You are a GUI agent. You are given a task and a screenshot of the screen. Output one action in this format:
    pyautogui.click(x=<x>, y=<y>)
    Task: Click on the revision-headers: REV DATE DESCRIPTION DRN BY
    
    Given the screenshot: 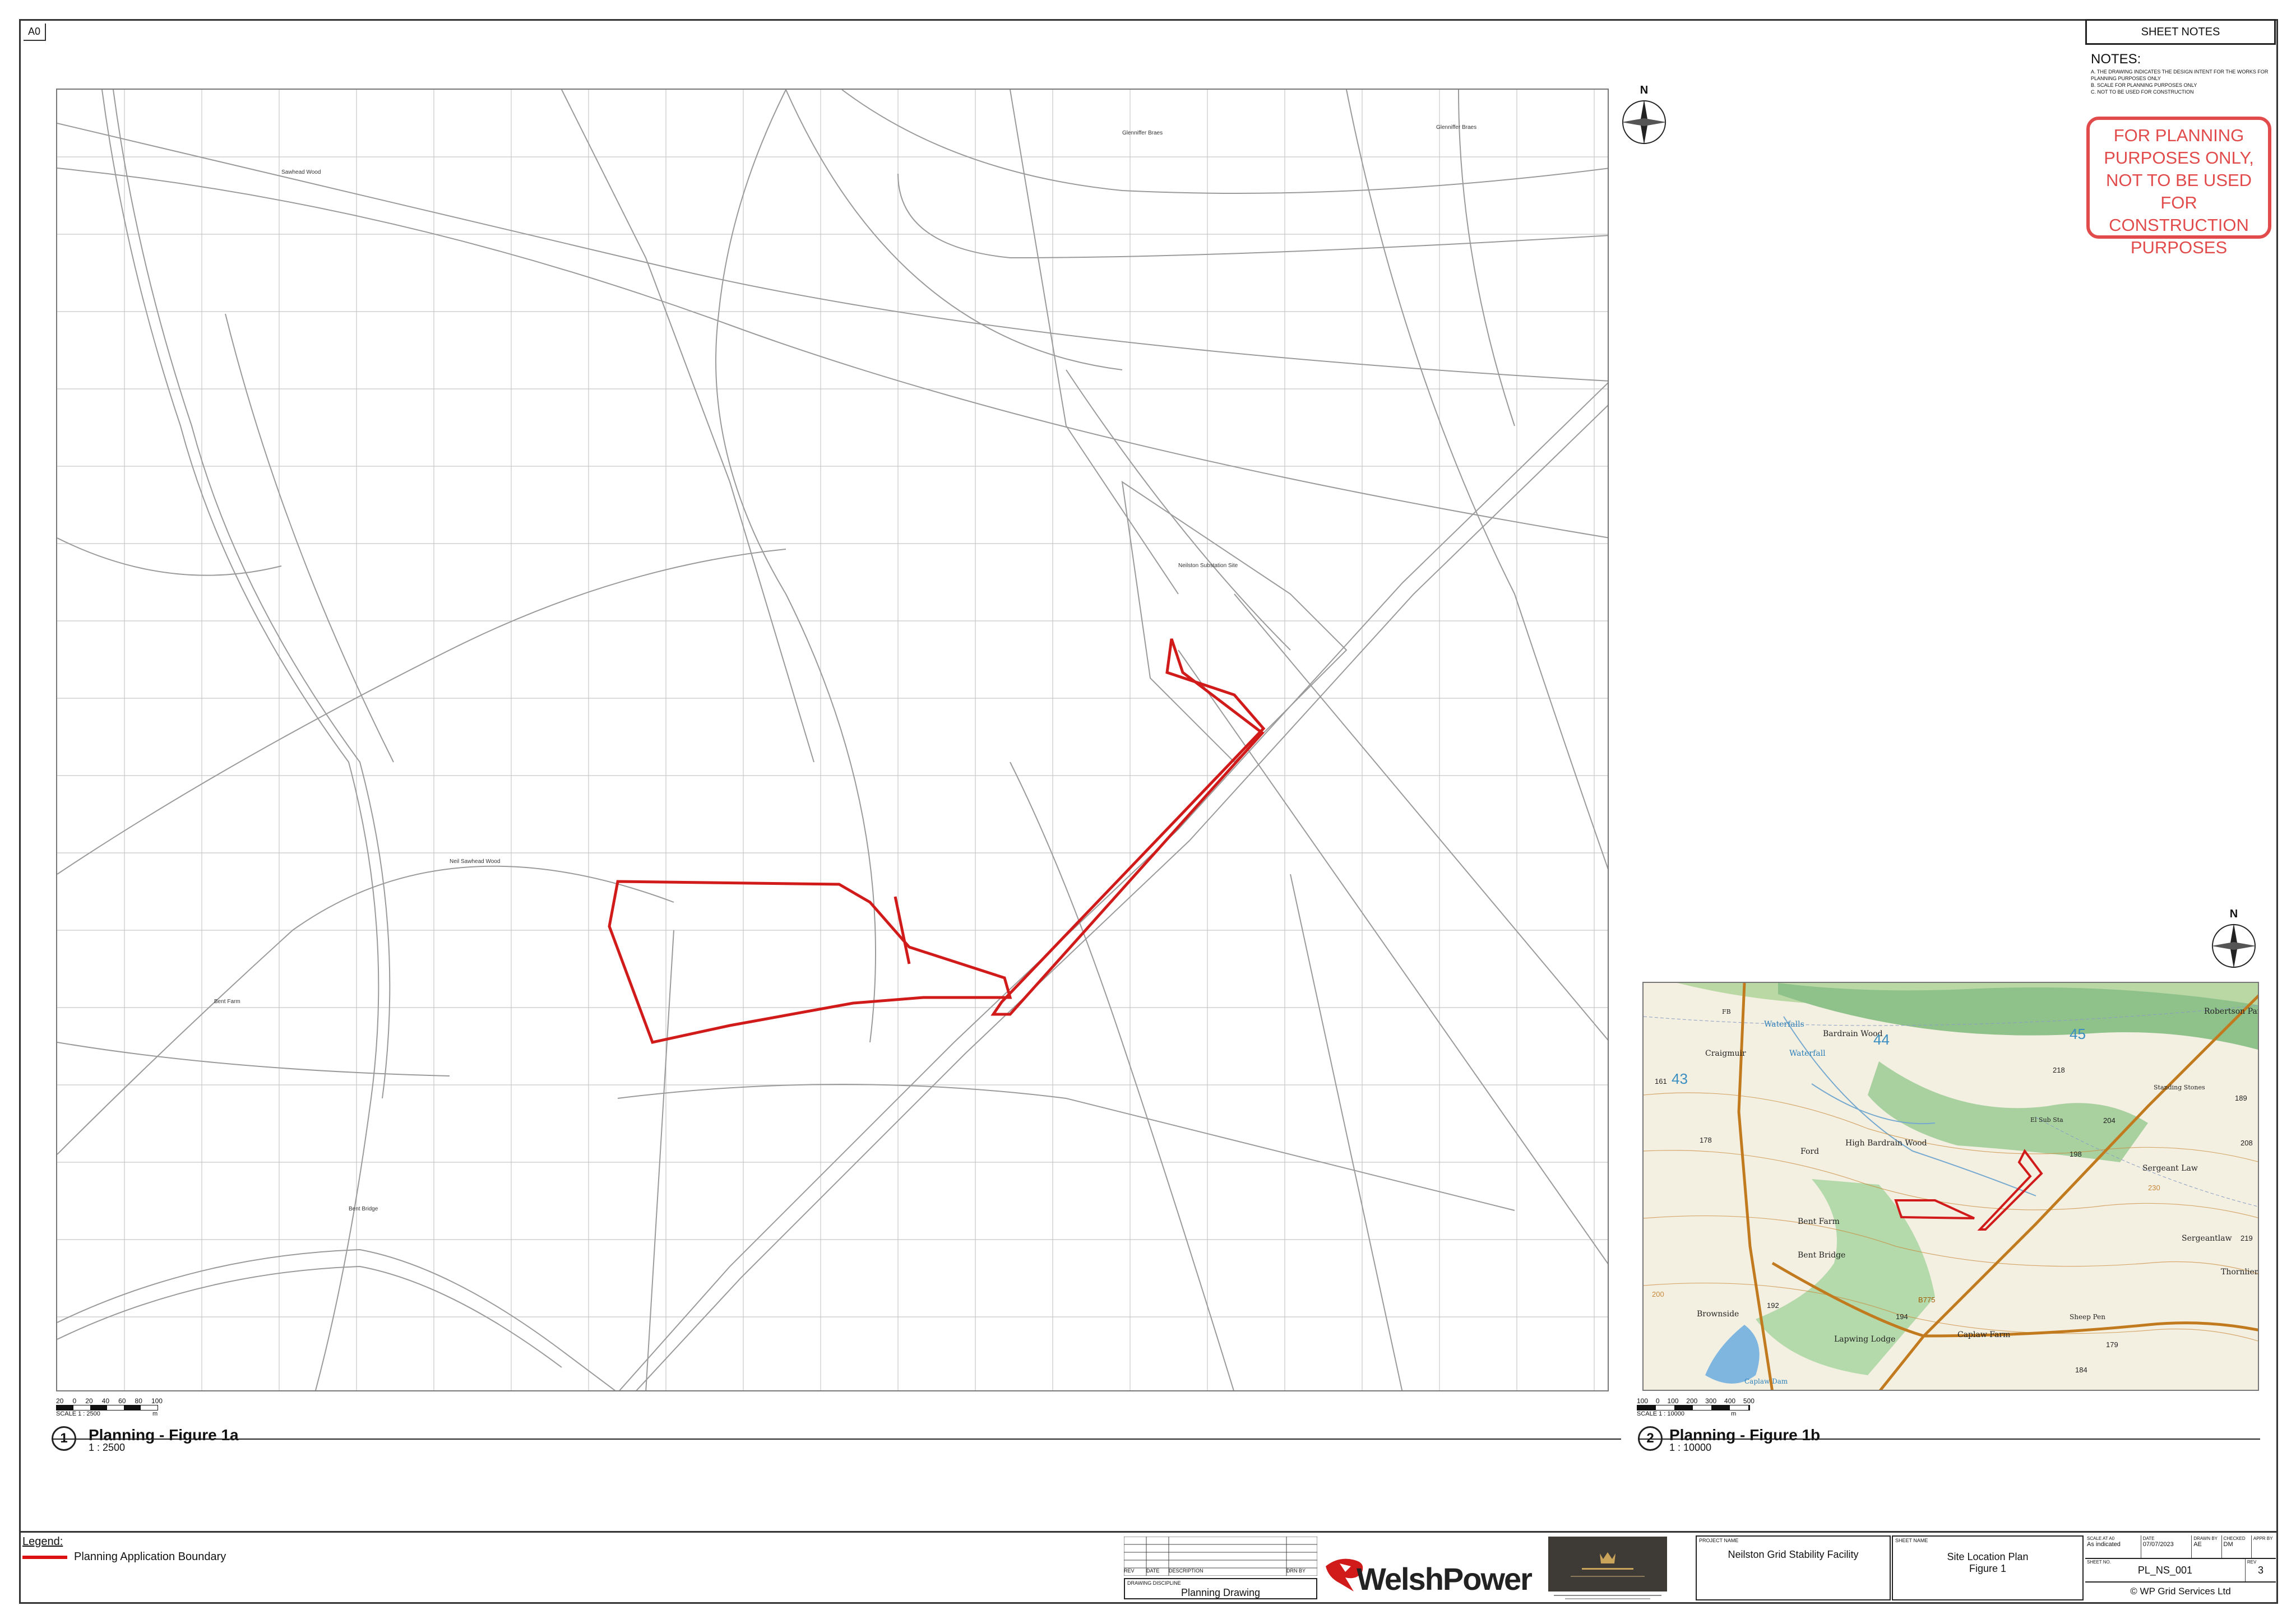 What is the action you would take?
    pyautogui.click(x=1220, y=1571)
    